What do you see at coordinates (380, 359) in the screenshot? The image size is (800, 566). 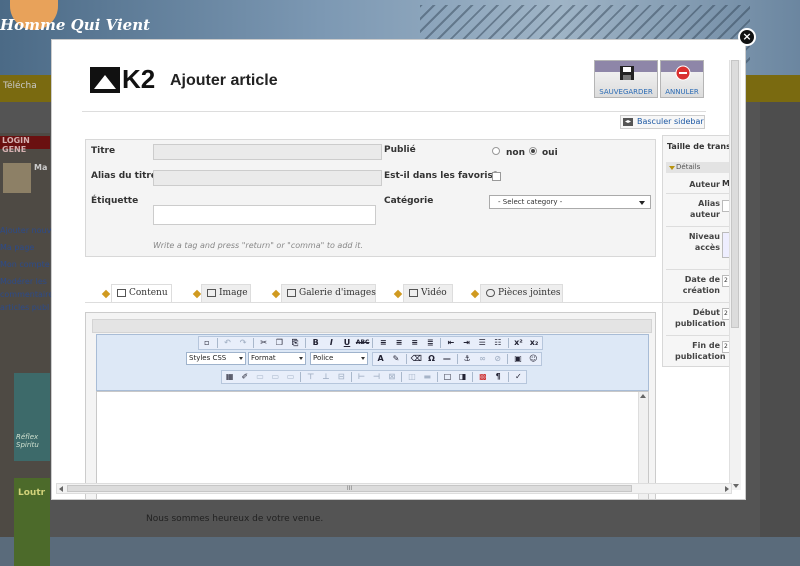 I see `text-color-icon: A` at bounding box center [380, 359].